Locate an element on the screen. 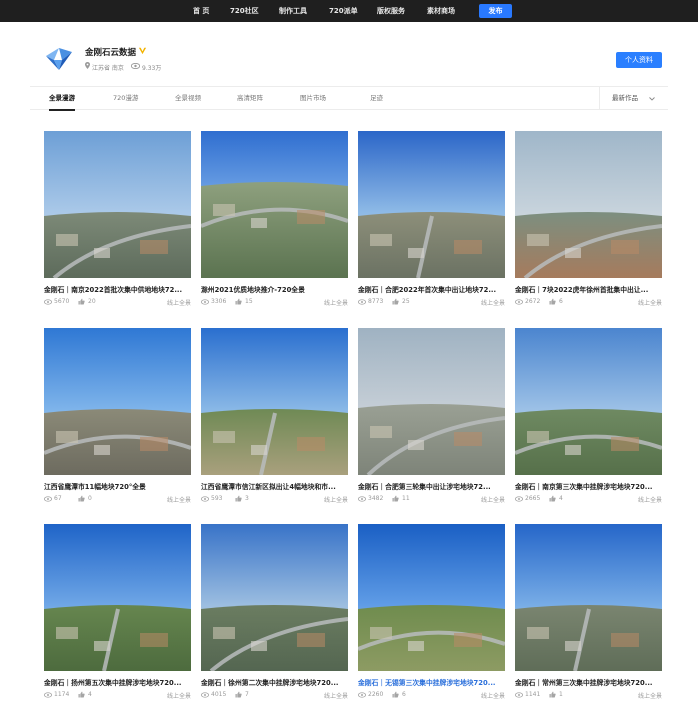  profile-name: 金刚石云数据 is located at coordinates (111, 53).